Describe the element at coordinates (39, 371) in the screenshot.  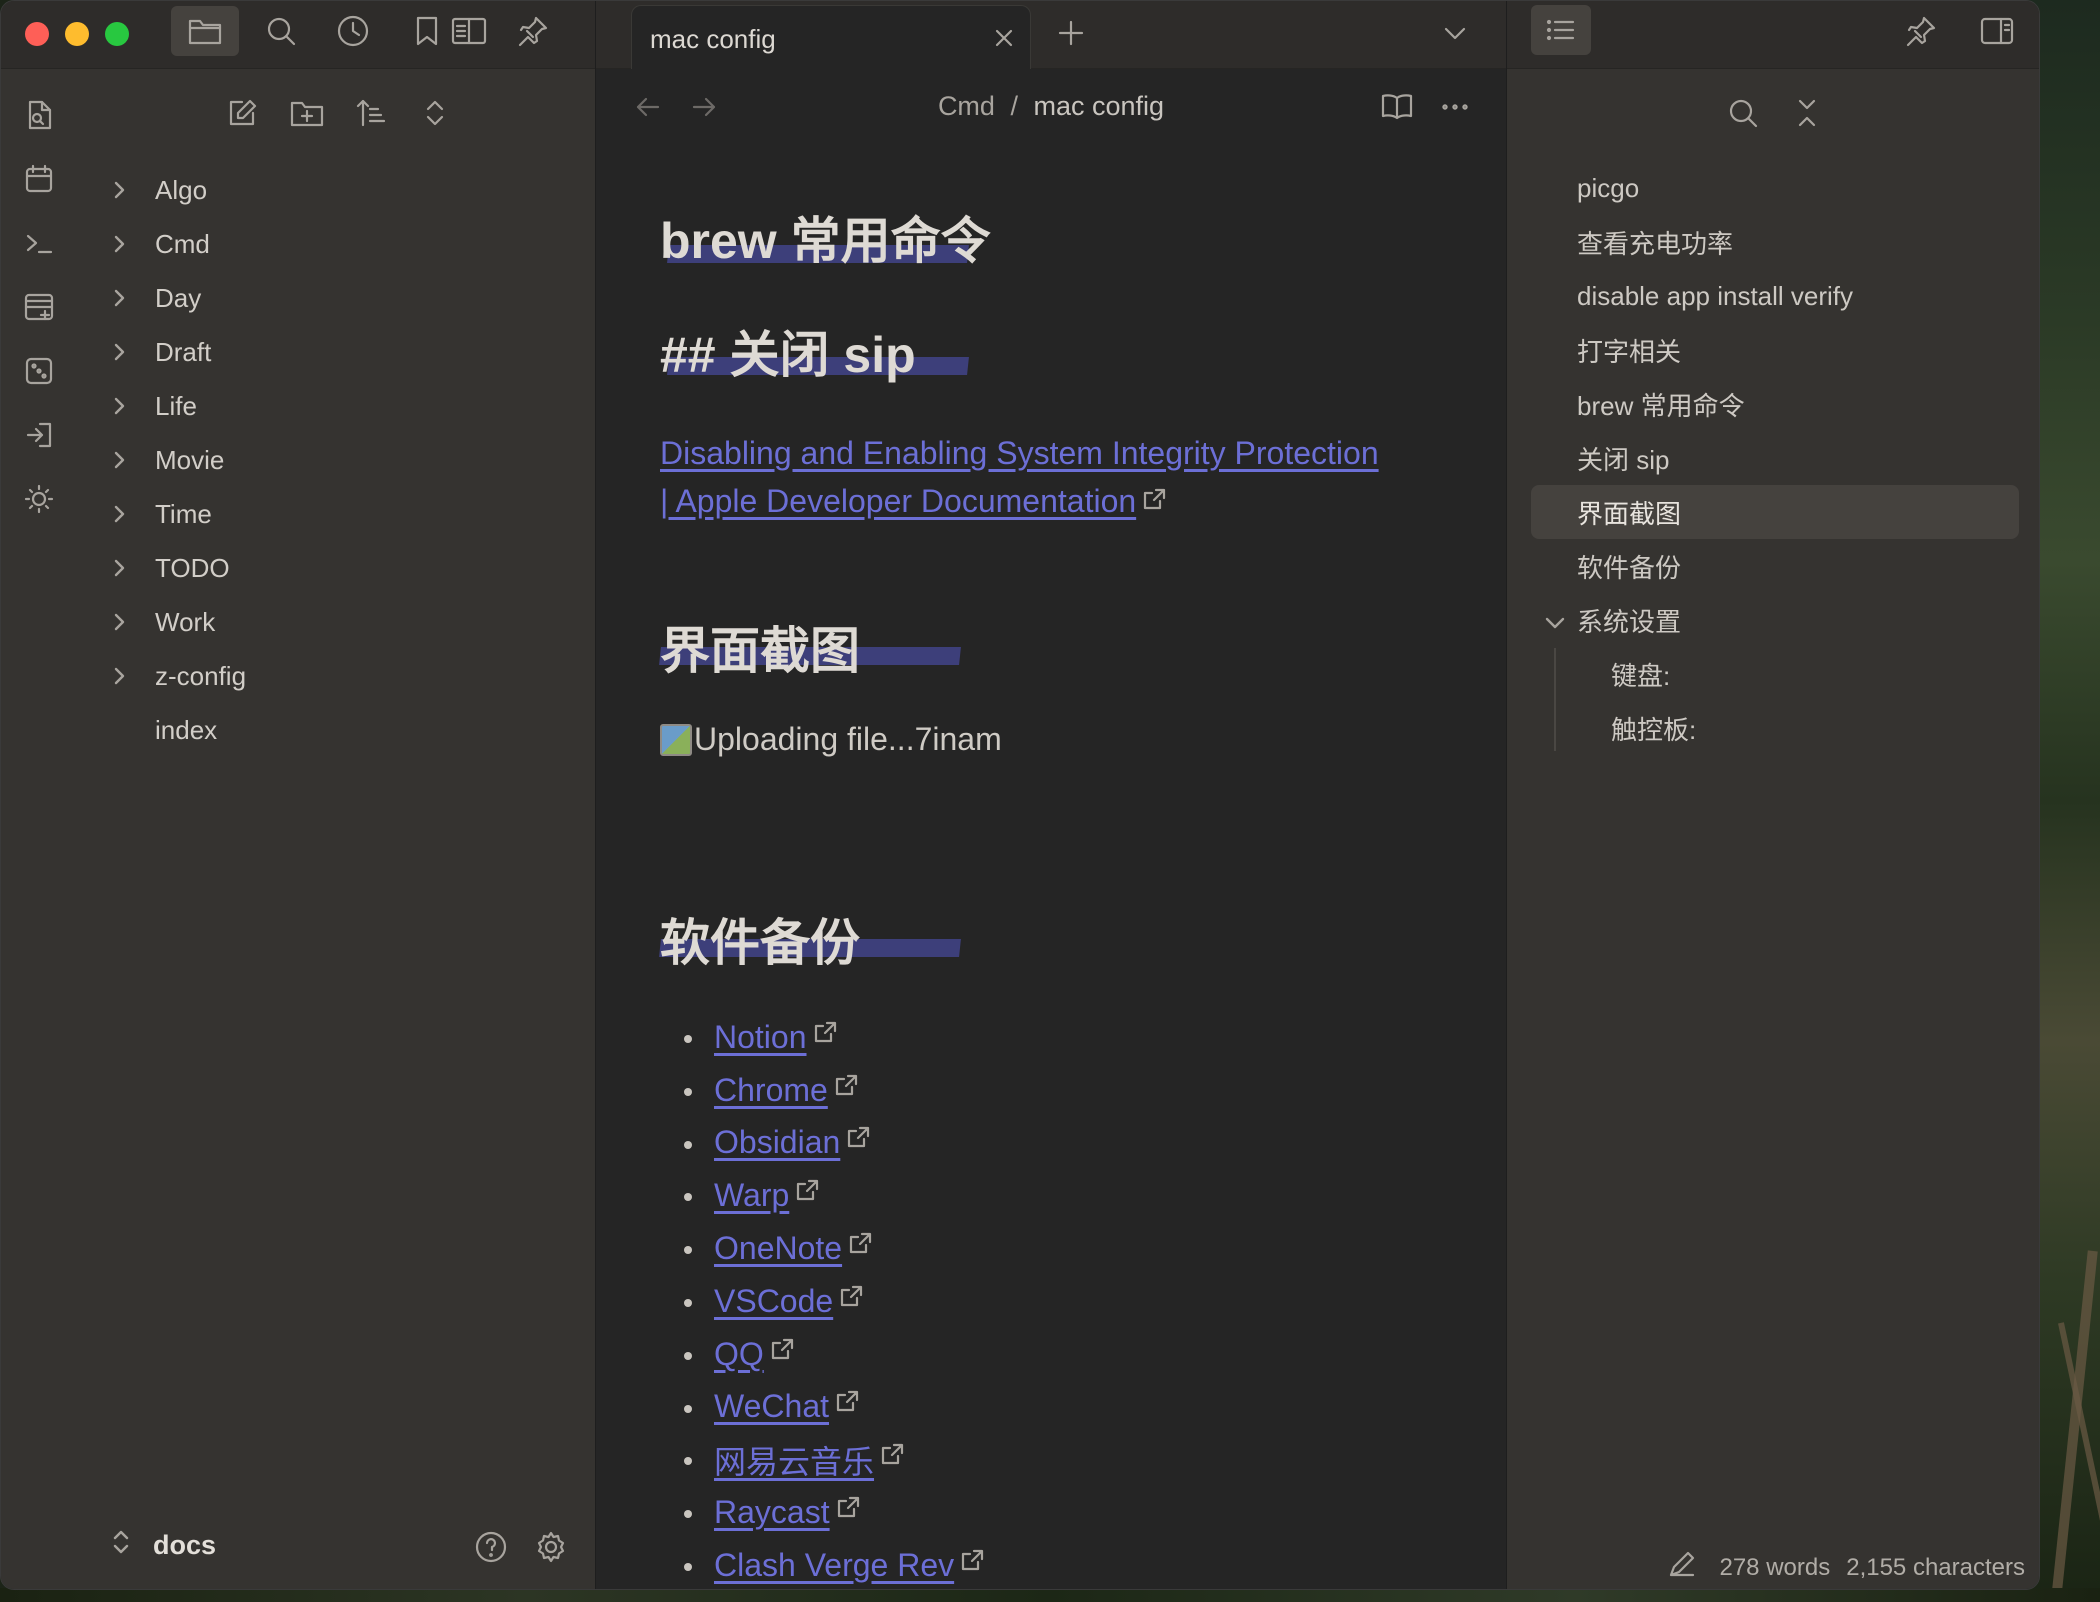
I see `dice-icon` at that location.